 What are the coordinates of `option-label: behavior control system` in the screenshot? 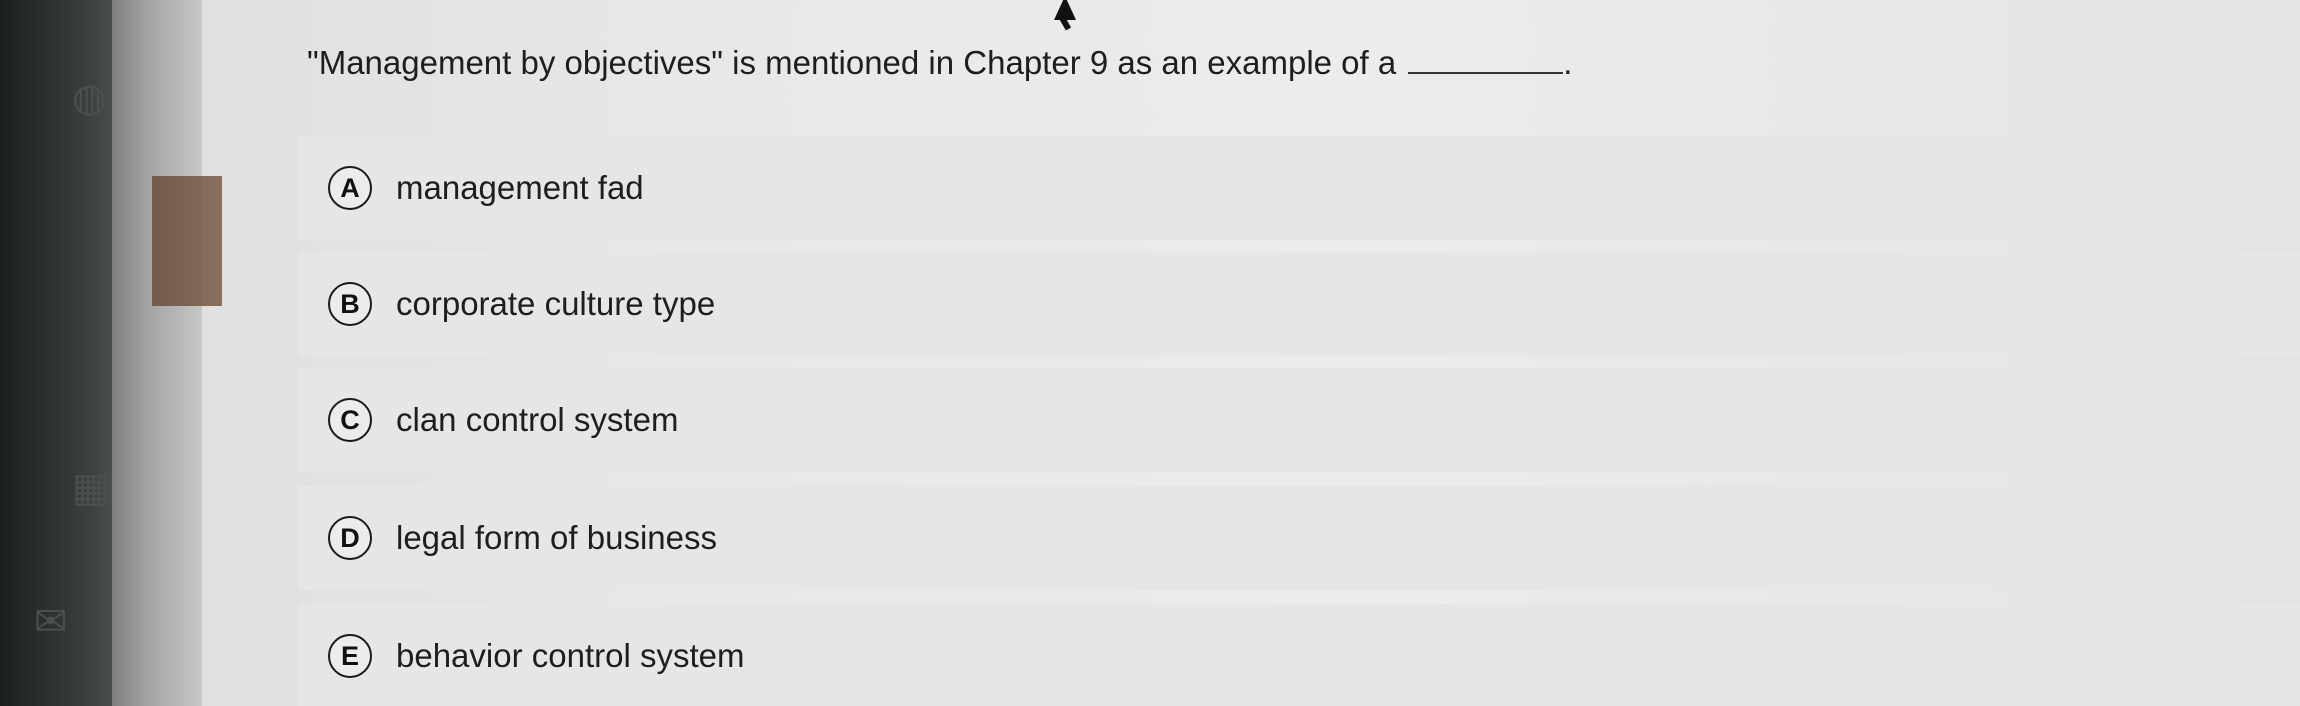 It's located at (570, 656).